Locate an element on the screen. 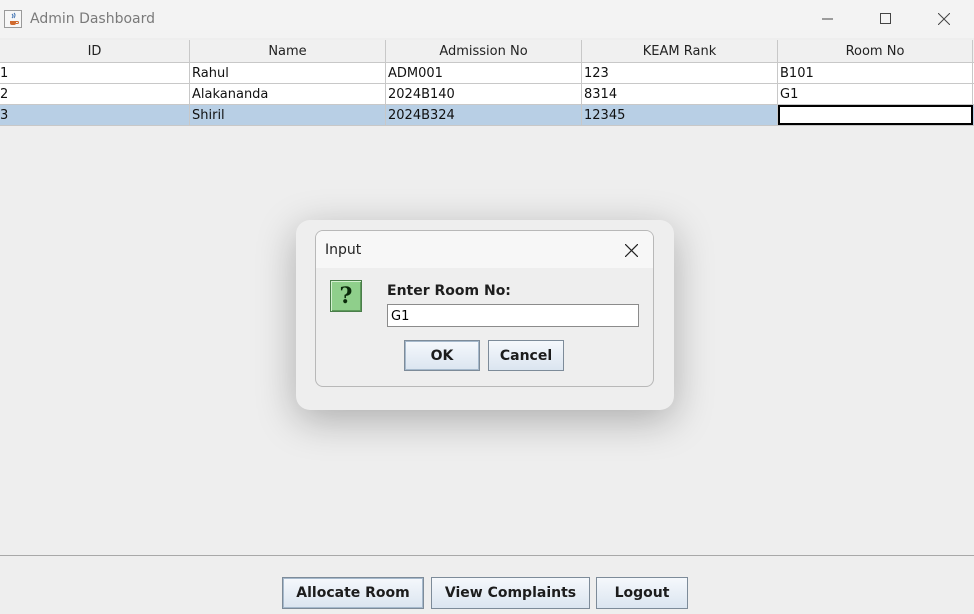  column-header-admission-no: Admission No is located at coordinates (484, 51).